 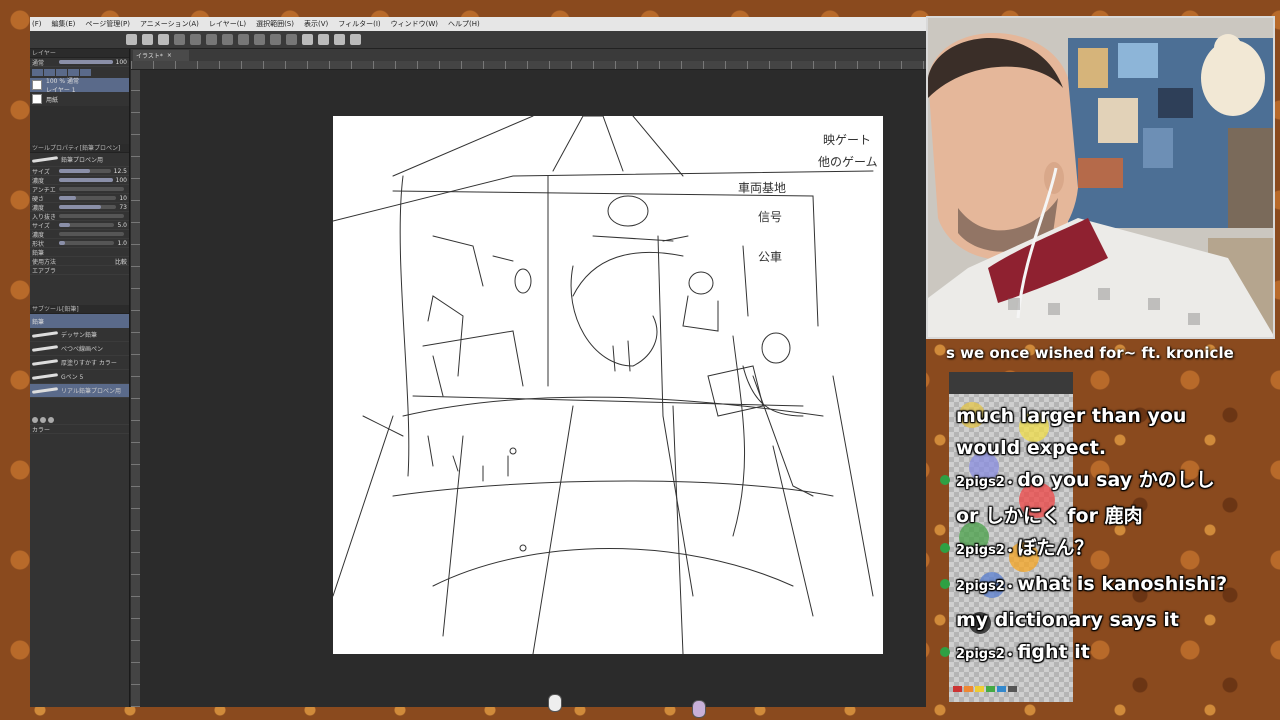 I want to click on chat-message: 2pigs2 • fight it, so click(x=1090, y=654).